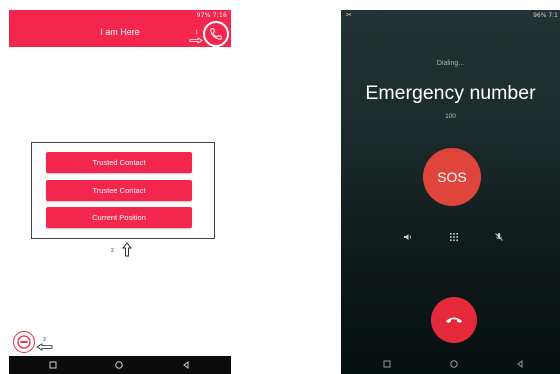  Describe the element at coordinates (44, 347) in the screenshot. I see `arrow-left-icon` at that location.